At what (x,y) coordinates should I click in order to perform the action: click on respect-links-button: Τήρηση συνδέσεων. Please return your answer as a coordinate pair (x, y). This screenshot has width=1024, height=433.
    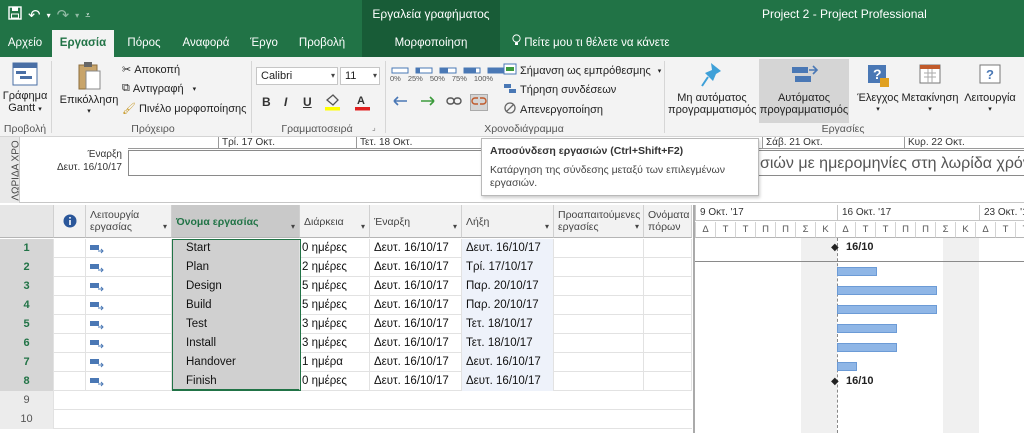
    Looking at the image, I should click on (559, 89).